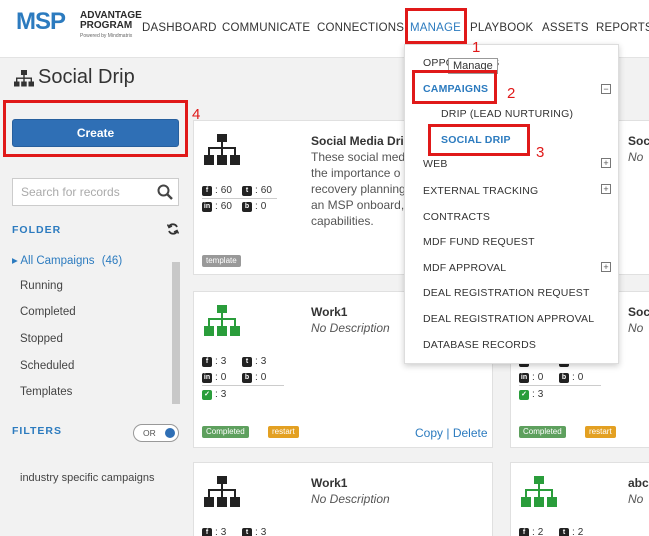  Describe the element at coordinates (41, 339) in the screenshot. I see `folder-stopped: Stopped` at that location.